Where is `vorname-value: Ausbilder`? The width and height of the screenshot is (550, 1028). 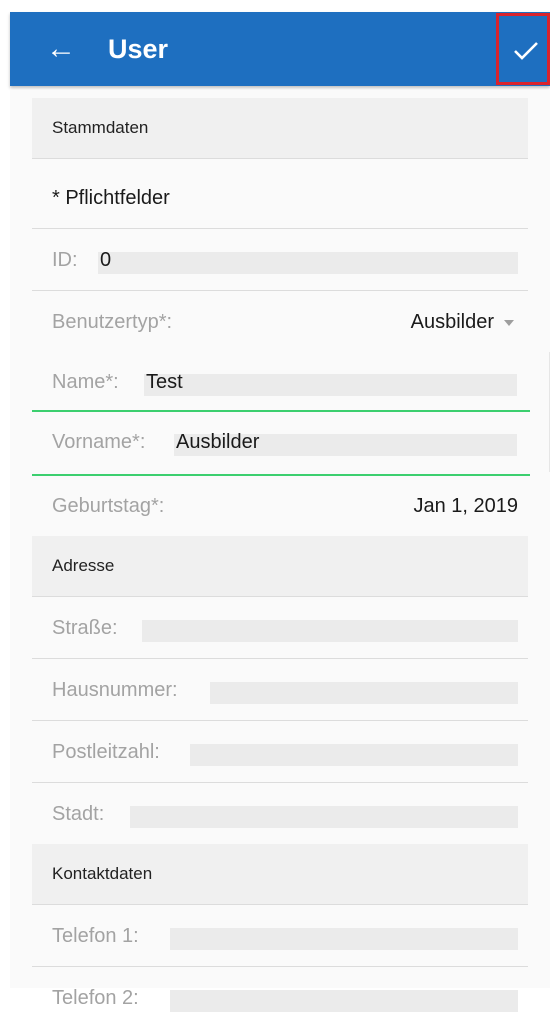
vorname-value: Ausbilder is located at coordinates (218, 442).